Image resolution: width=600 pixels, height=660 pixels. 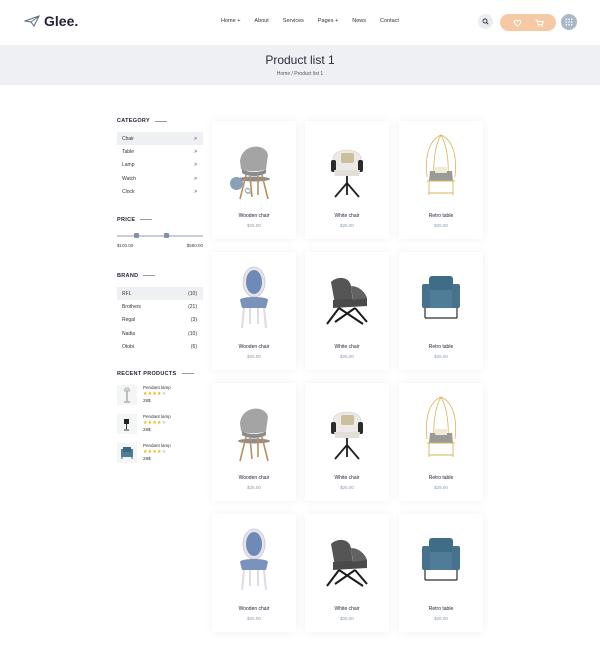 I want to click on recent-heading-text: RECENT PRODUCTS, so click(x=147, y=373).